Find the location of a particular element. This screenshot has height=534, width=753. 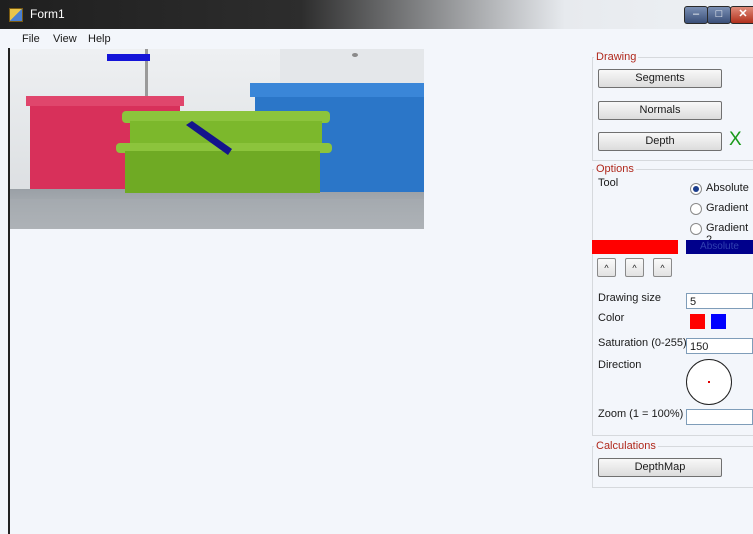

minimize-icon: – is located at coordinates (696, 14).